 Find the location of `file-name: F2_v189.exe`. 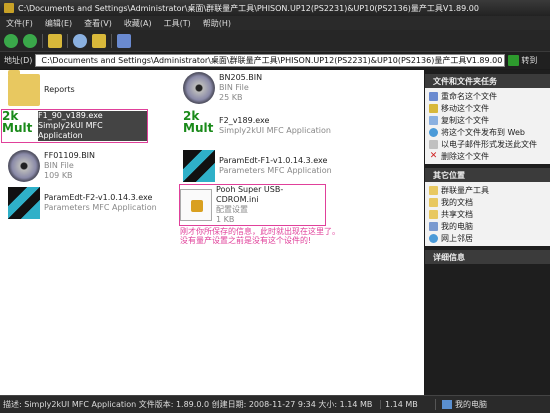

file-name: F2_v189.exe is located at coordinates (244, 120).